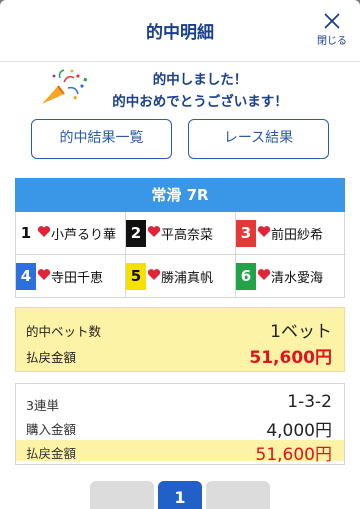 The width and height of the screenshot is (360, 509). Describe the element at coordinates (258, 139) in the screenshot. I see `race-results-button: レース結果` at that location.